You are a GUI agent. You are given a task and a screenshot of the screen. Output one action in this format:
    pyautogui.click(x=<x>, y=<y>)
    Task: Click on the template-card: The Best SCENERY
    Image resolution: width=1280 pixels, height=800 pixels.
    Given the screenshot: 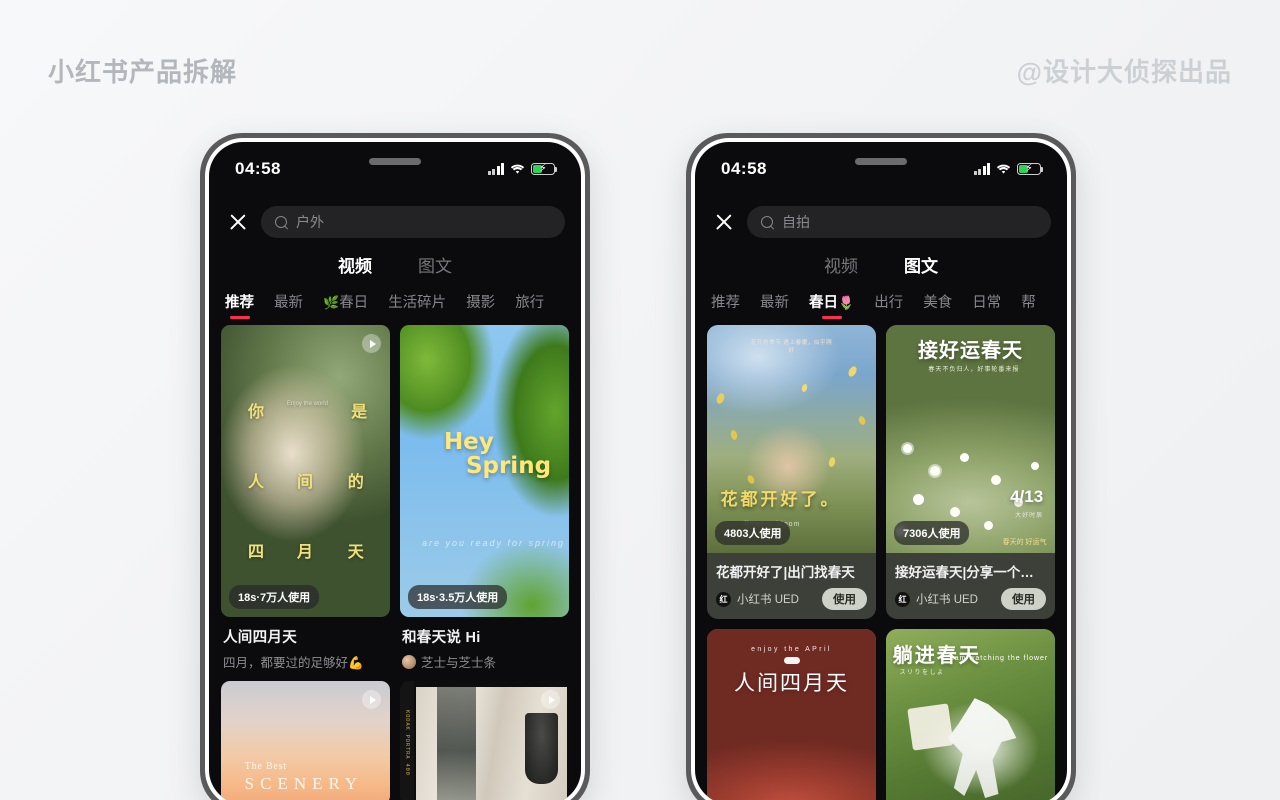 What is the action you would take?
    pyautogui.click(x=305, y=740)
    